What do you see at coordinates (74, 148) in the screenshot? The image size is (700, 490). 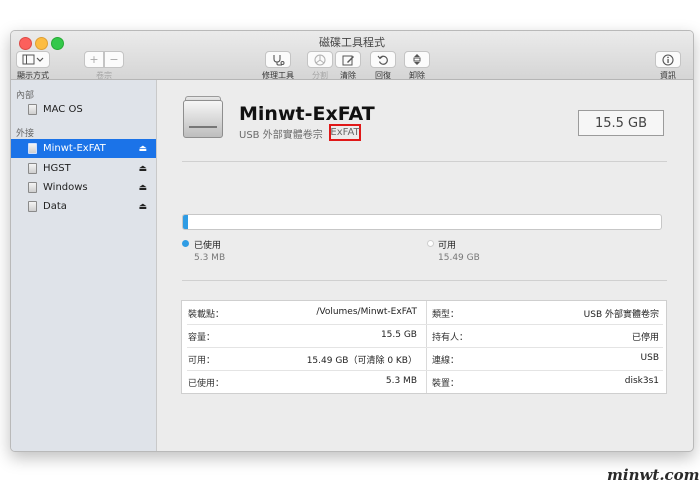 I see `sidebar-item-label: Minwt-ExFAT` at bounding box center [74, 148].